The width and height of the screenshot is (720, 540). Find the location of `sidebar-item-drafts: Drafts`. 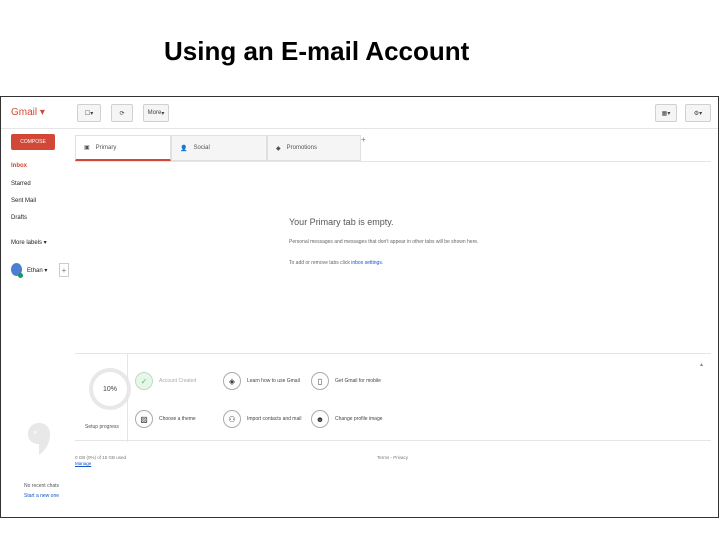

sidebar-item-drafts: Drafts is located at coordinates (19, 218).